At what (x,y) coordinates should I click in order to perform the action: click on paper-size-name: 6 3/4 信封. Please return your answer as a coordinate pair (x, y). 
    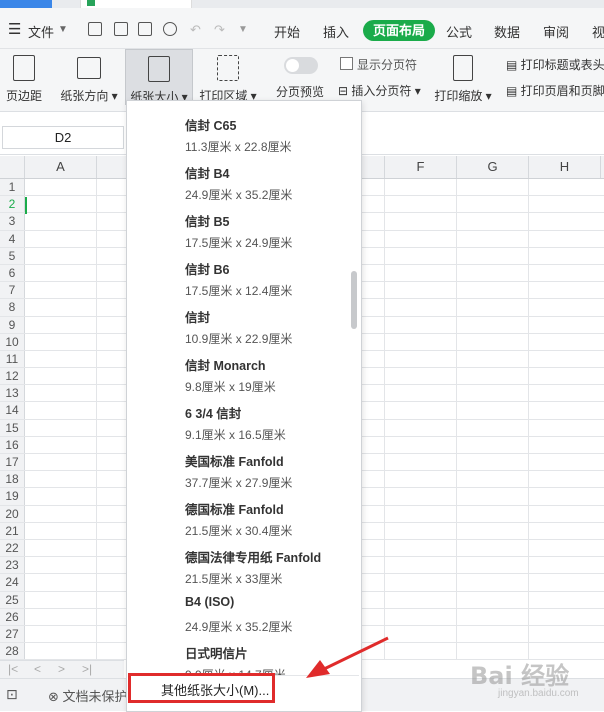
    Looking at the image, I should click on (213, 414).